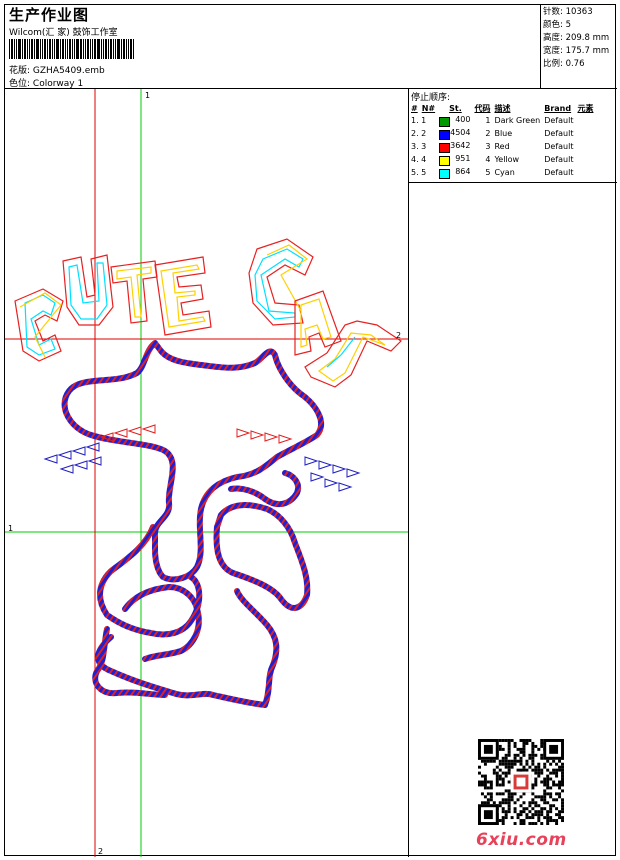  What do you see at coordinates (521, 840) in the screenshot?
I see `watermark-text: 6xiu.com` at bounding box center [521, 840].